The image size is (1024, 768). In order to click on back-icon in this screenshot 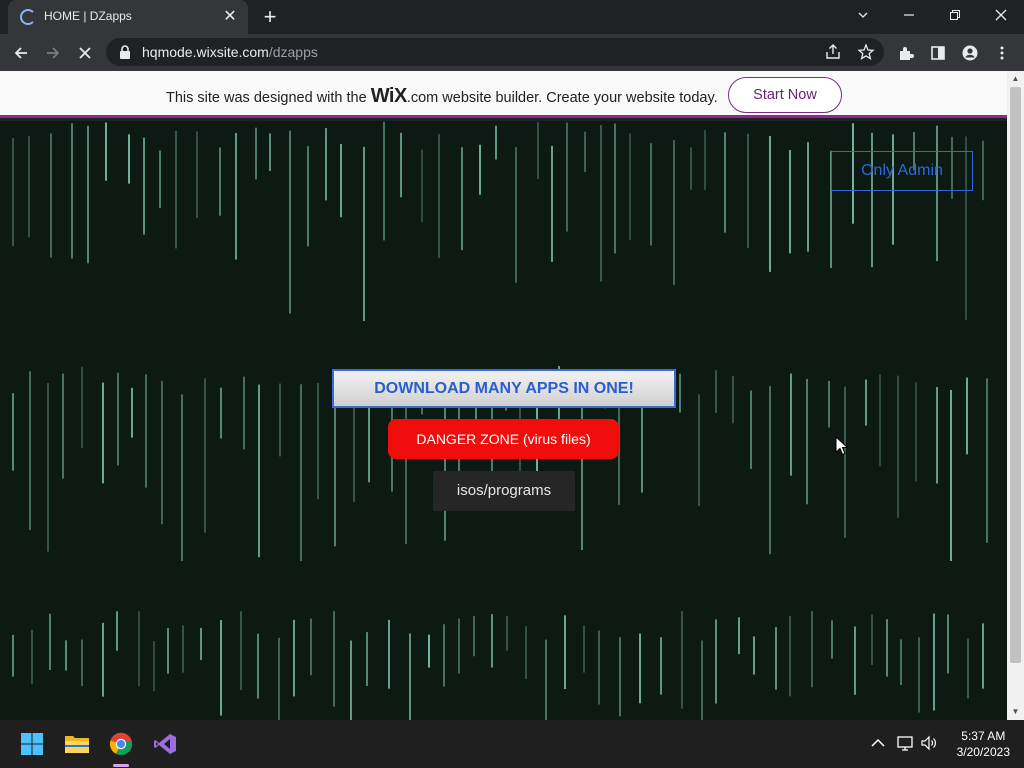, I will do `click(21, 53)`.